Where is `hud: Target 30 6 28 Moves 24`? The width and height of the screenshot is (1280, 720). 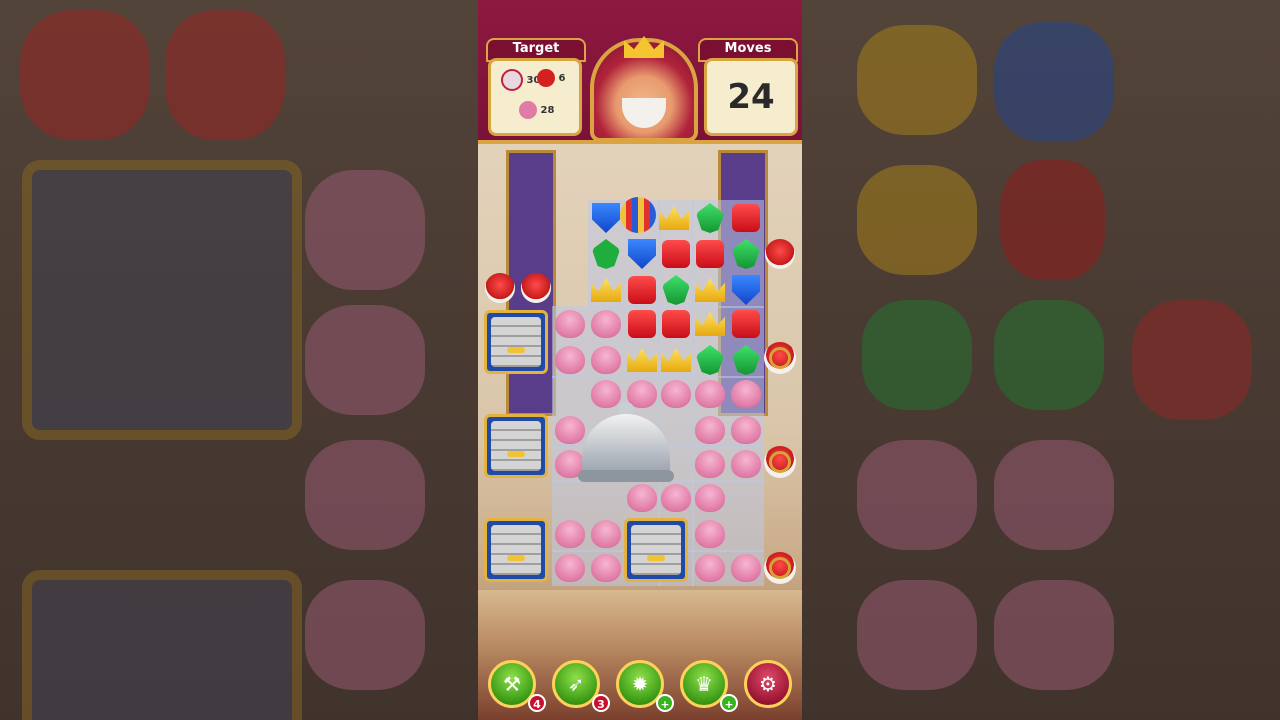 hud: Target 30 6 28 Moves 24 is located at coordinates (640, 72).